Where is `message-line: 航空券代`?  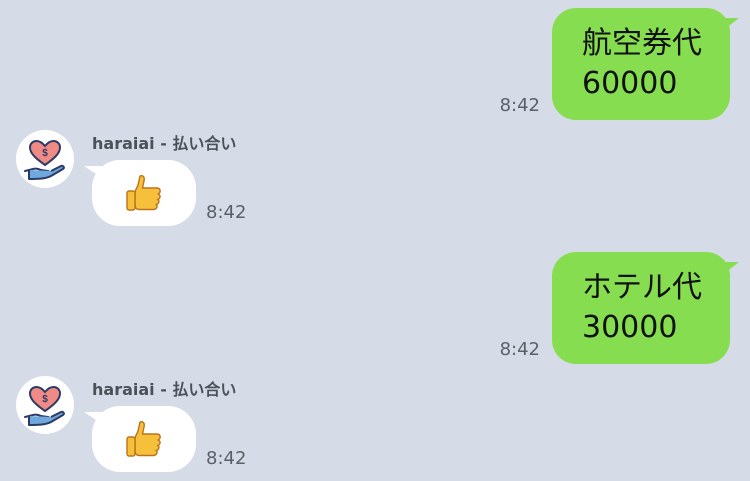 message-line: 航空券代 is located at coordinates (642, 43).